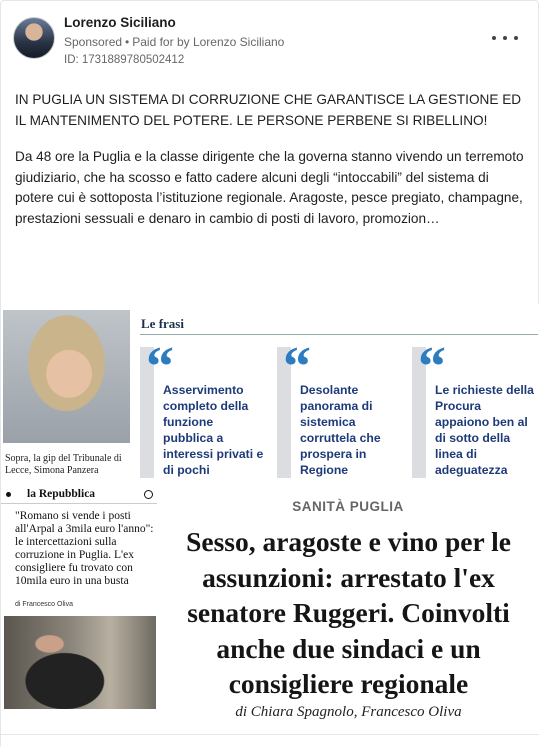  Describe the element at coordinates (124, 60) in the screenshot. I see `ad-id: ID: 1731889780502412` at that location.